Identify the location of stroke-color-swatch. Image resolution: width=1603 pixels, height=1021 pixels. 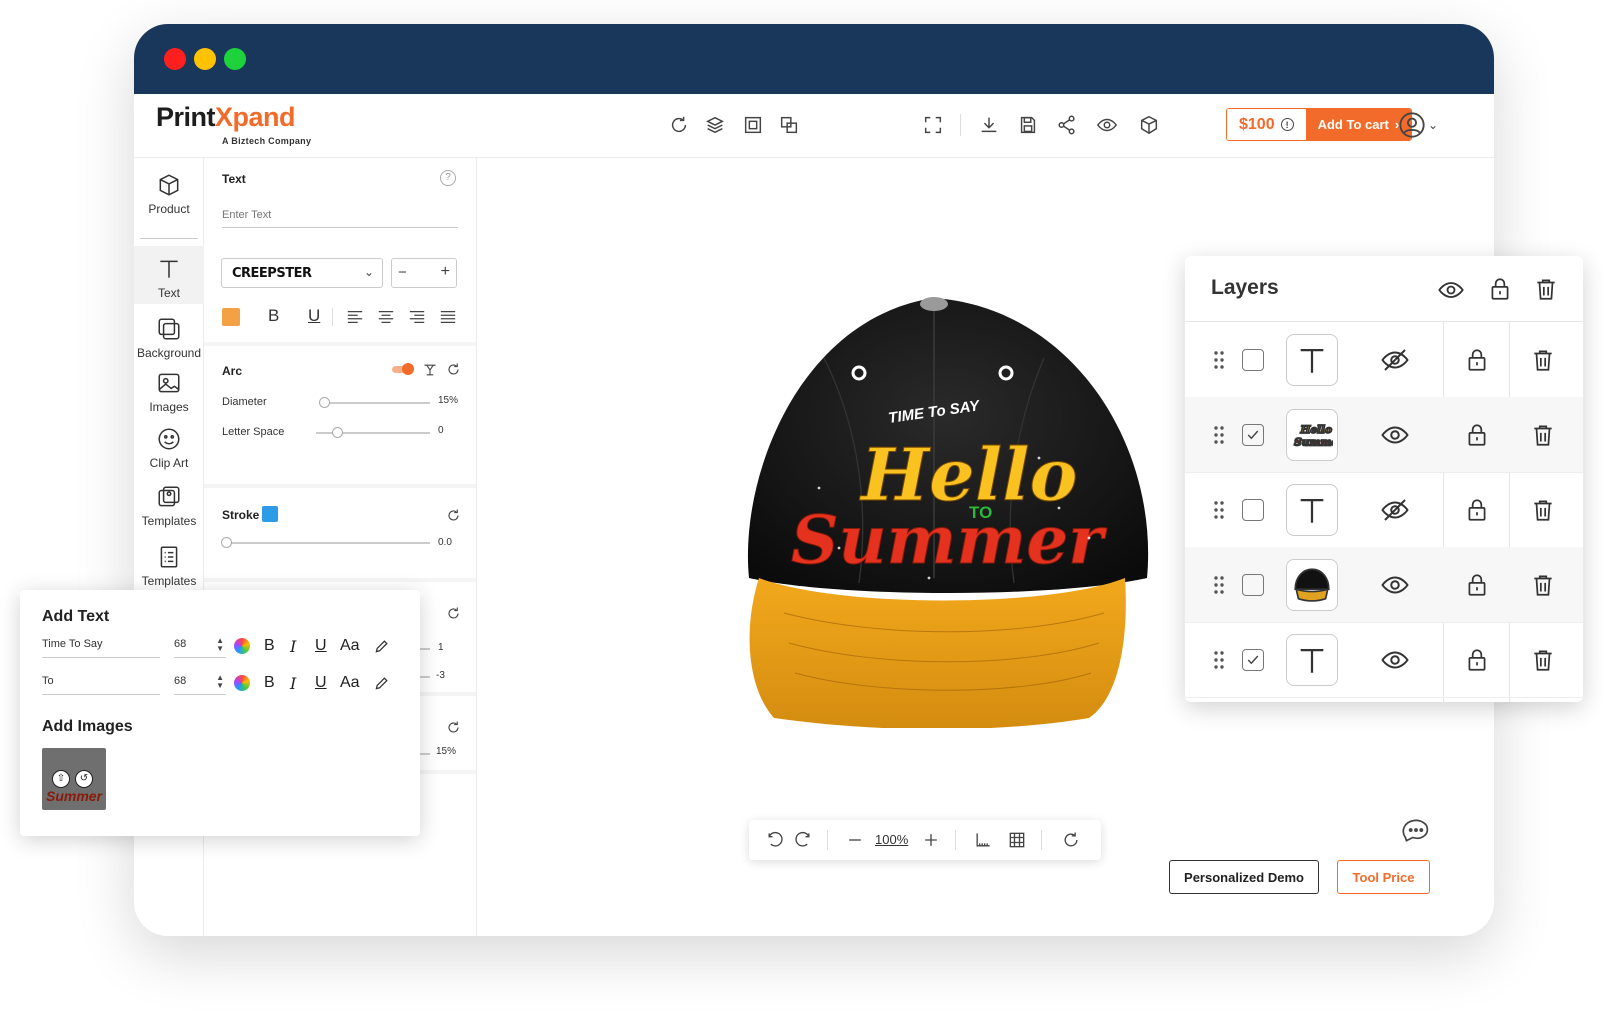
(270, 514).